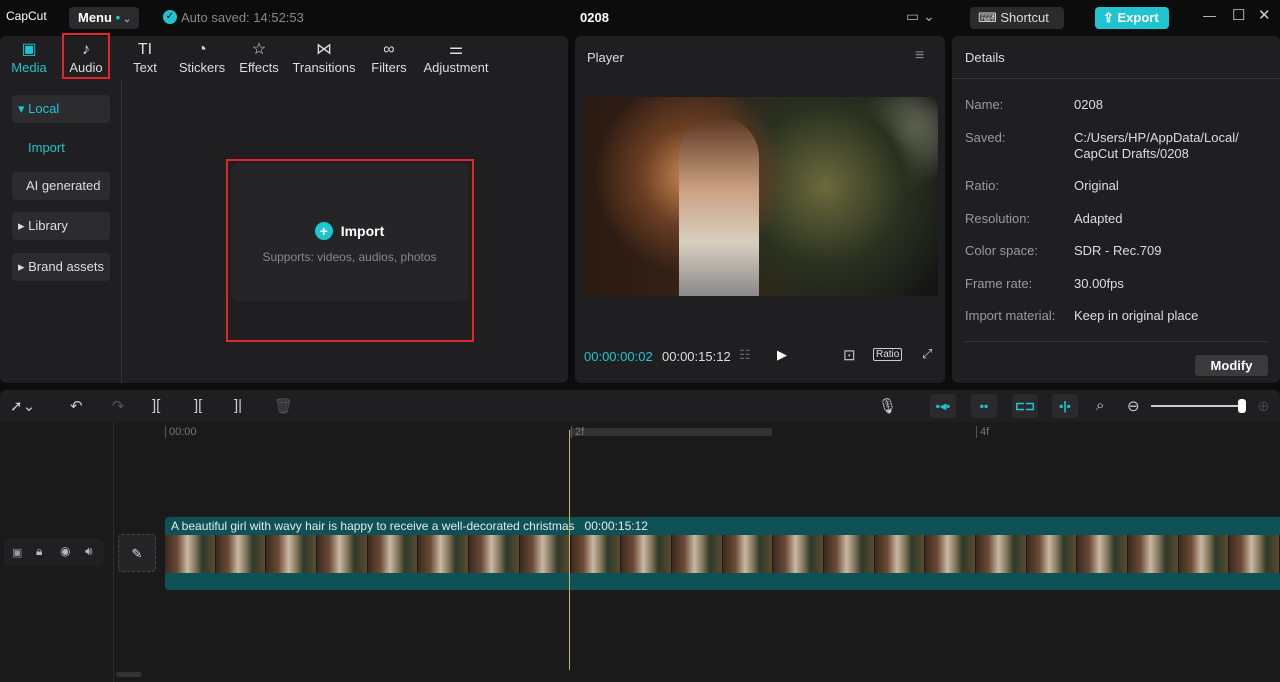 The width and height of the screenshot is (1280, 682). I want to click on total-time: 00:00:15:12, so click(696, 356).